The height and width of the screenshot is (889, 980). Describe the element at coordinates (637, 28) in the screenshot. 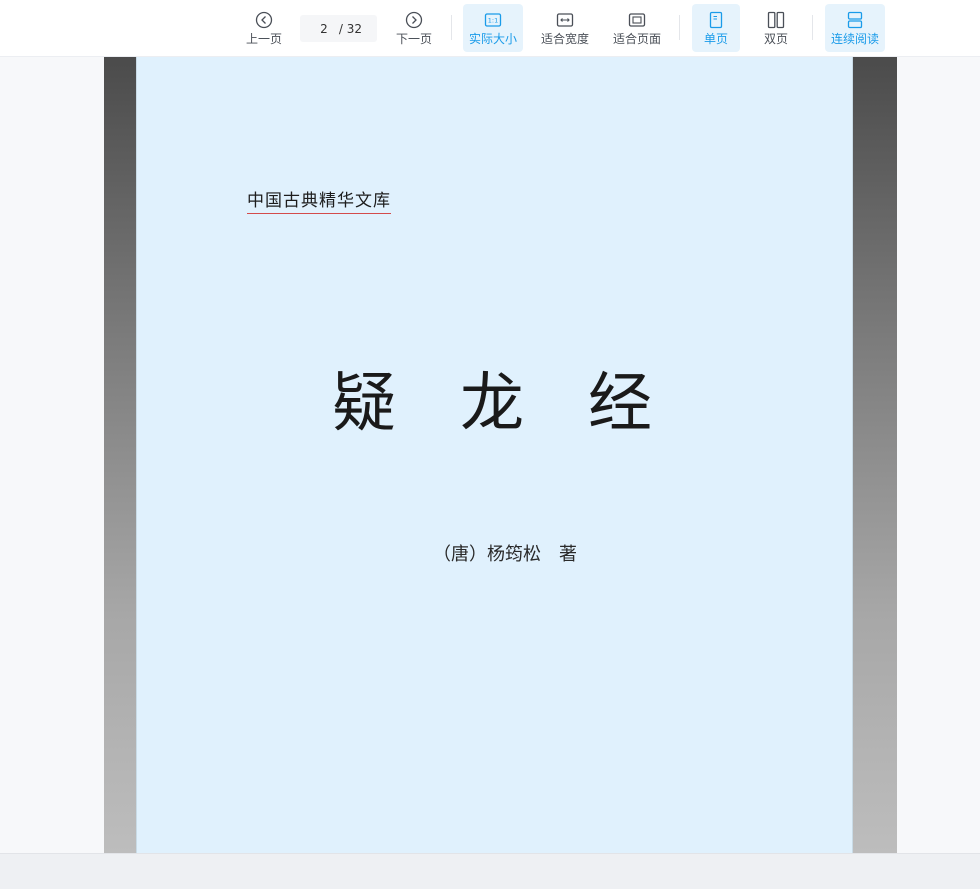

I see `fit-page-button: 适合页面` at that location.